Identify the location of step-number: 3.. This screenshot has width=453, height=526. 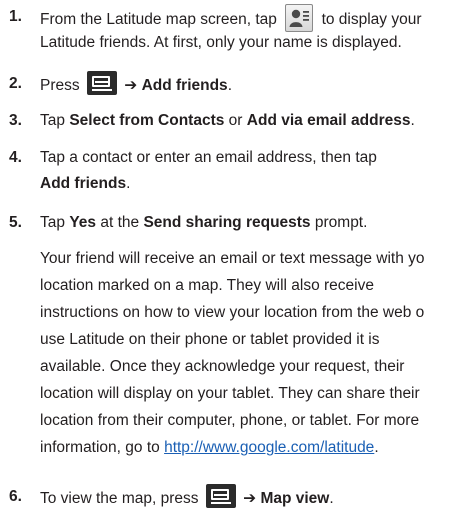
(15, 120).